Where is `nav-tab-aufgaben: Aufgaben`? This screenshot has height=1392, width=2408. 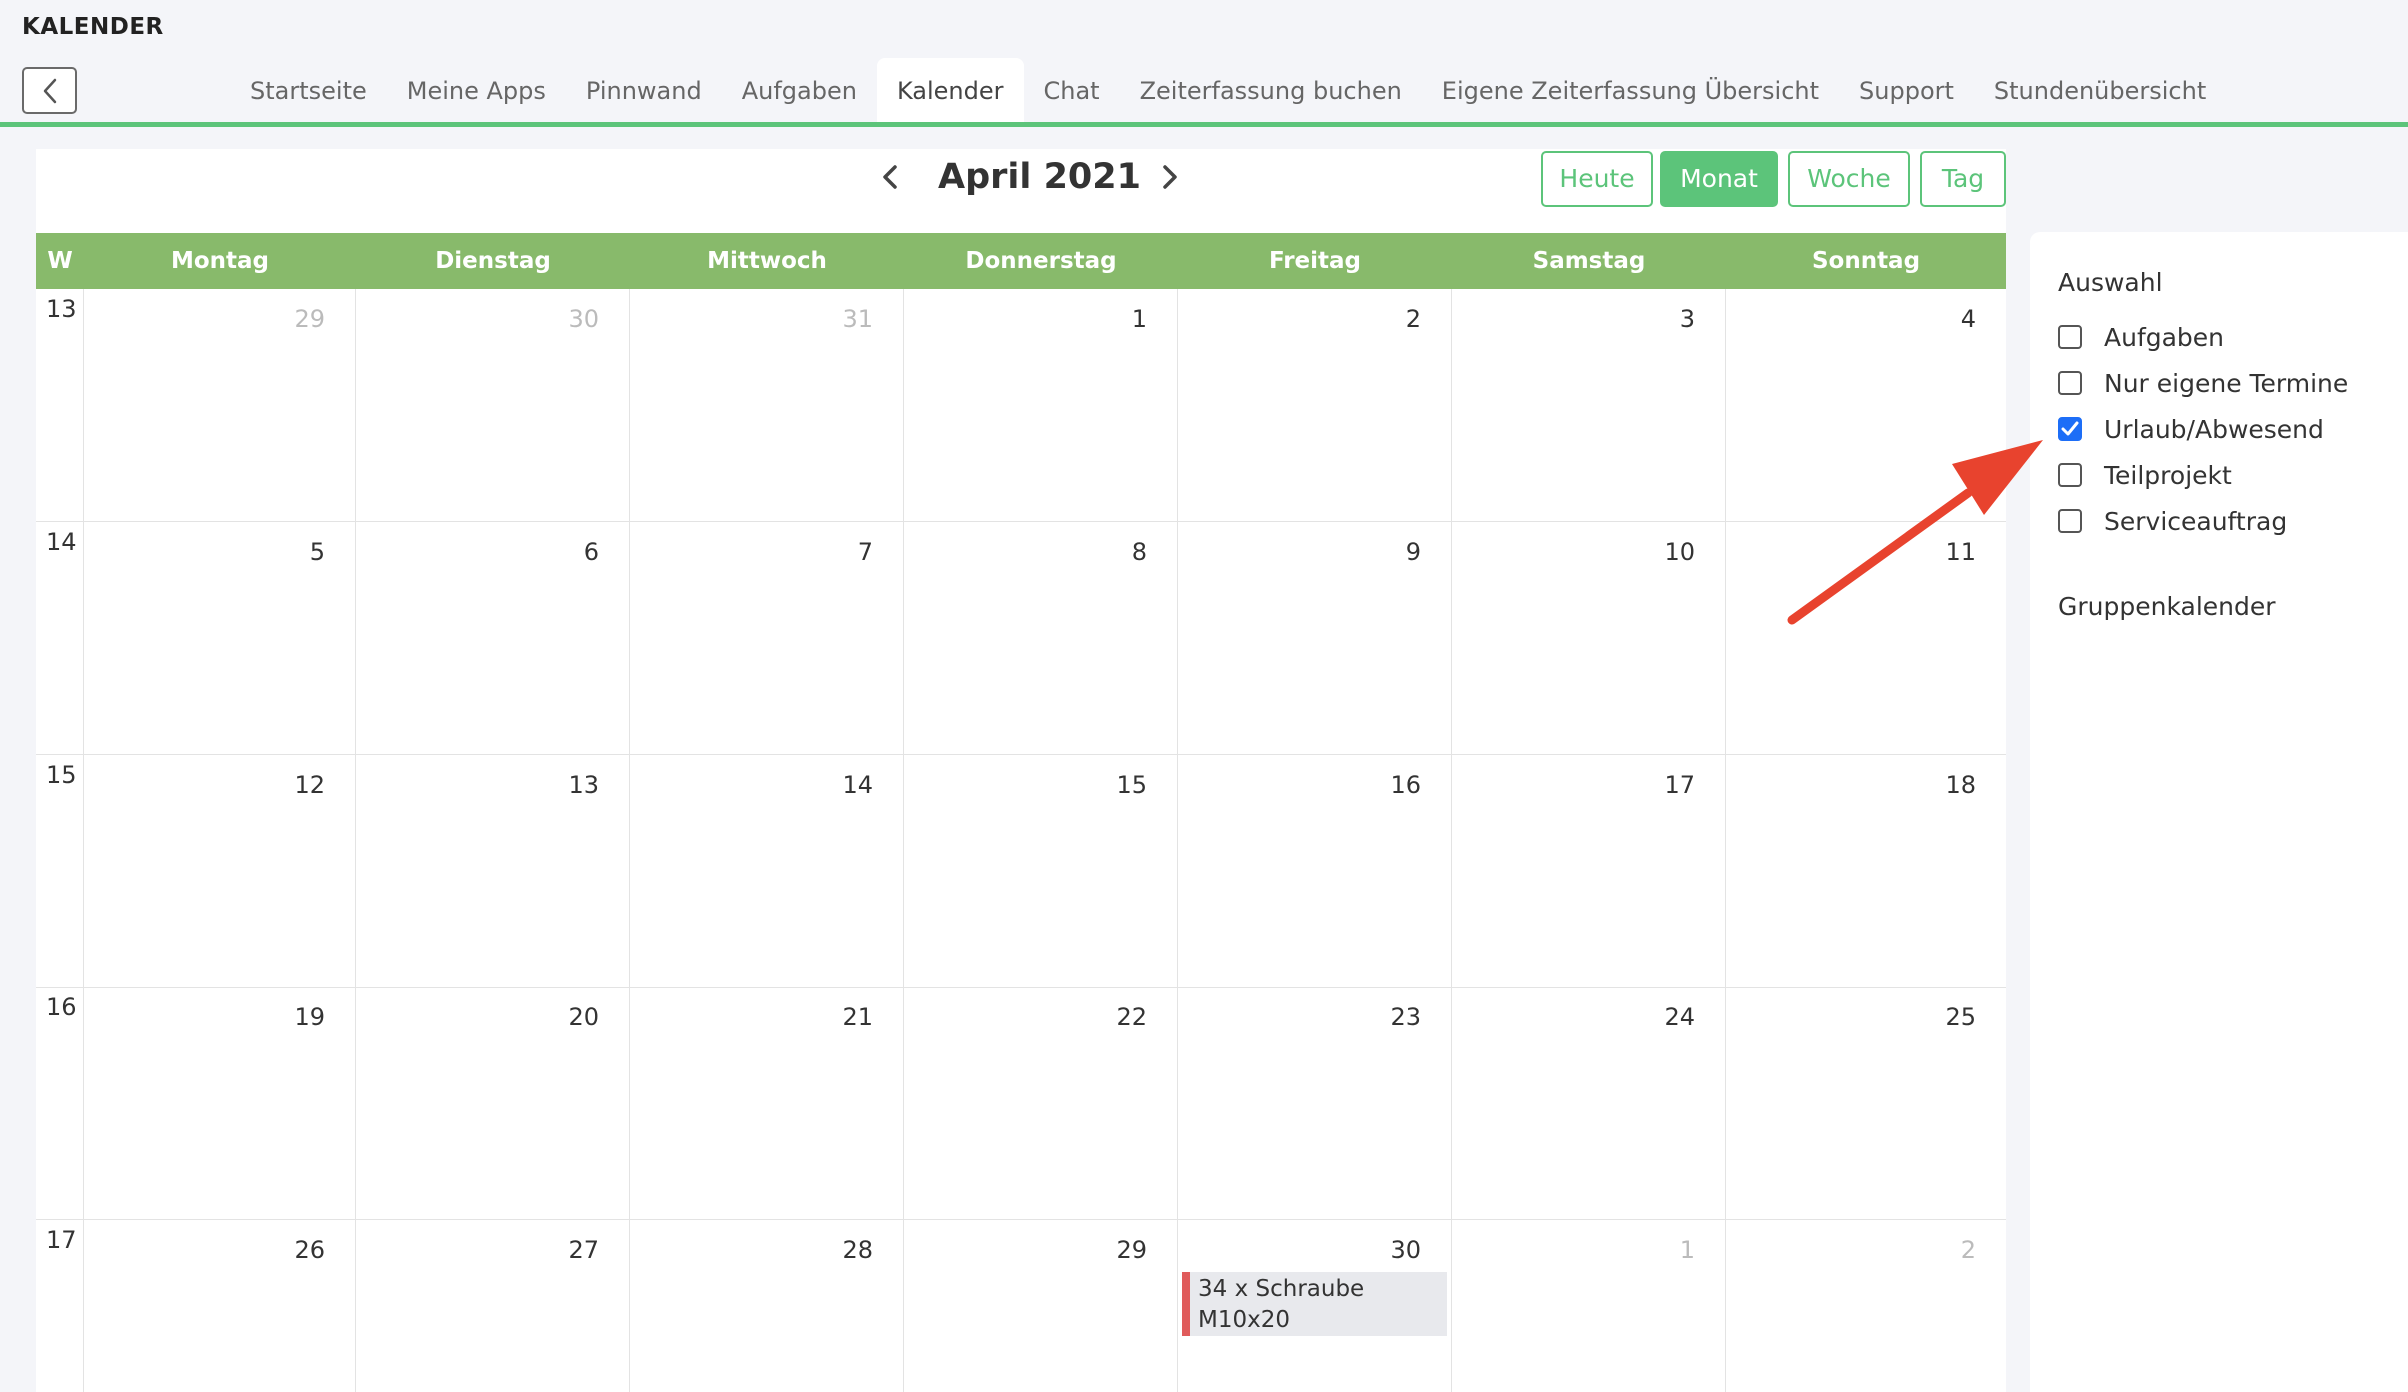
nav-tab-aufgaben: Aufgaben is located at coordinates (799, 90).